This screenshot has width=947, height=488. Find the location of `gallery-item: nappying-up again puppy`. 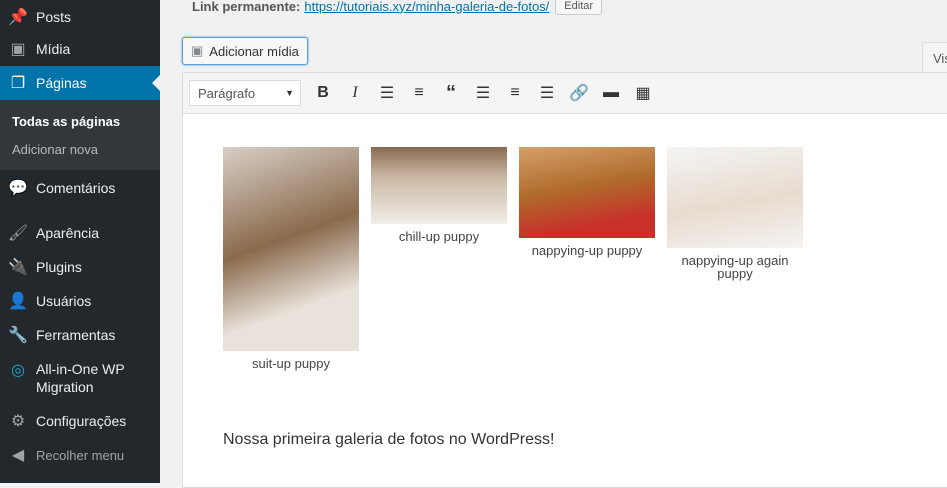

gallery-item: nappying-up again puppy is located at coordinates (735, 213).